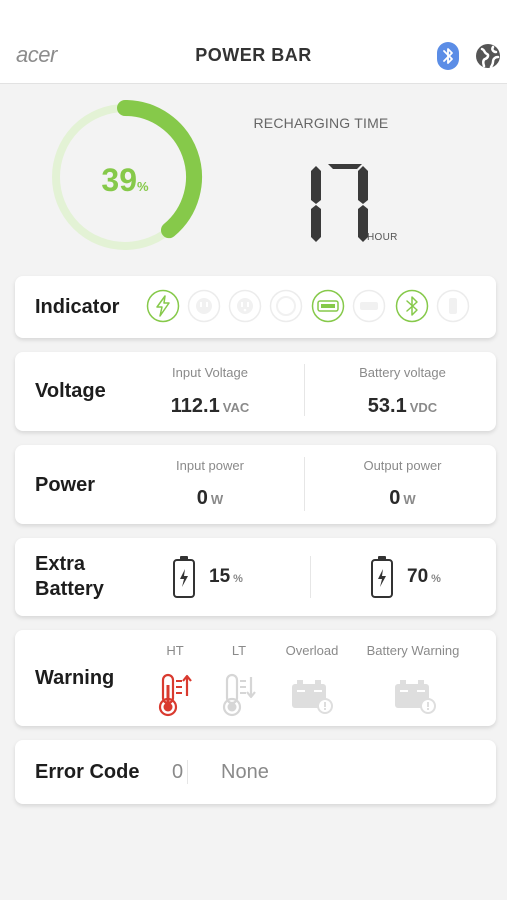 The image size is (507, 900). I want to click on battery-percent-value: 39, so click(119, 180).